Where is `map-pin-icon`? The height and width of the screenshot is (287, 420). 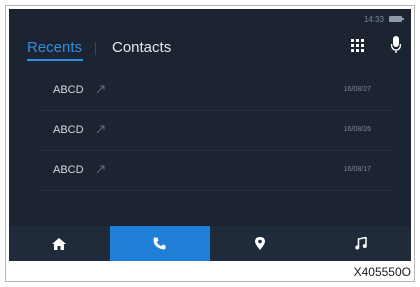 map-pin-icon is located at coordinates (260, 243).